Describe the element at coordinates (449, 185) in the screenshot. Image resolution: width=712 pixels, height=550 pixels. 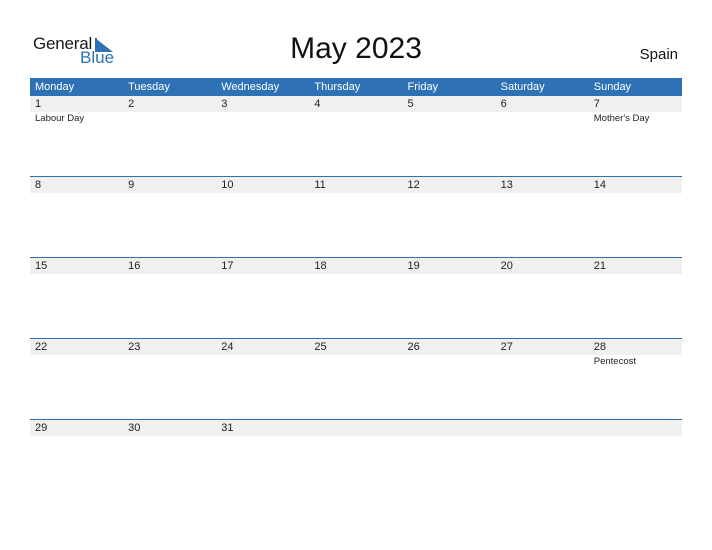
I see `day-cell: 12` at that location.